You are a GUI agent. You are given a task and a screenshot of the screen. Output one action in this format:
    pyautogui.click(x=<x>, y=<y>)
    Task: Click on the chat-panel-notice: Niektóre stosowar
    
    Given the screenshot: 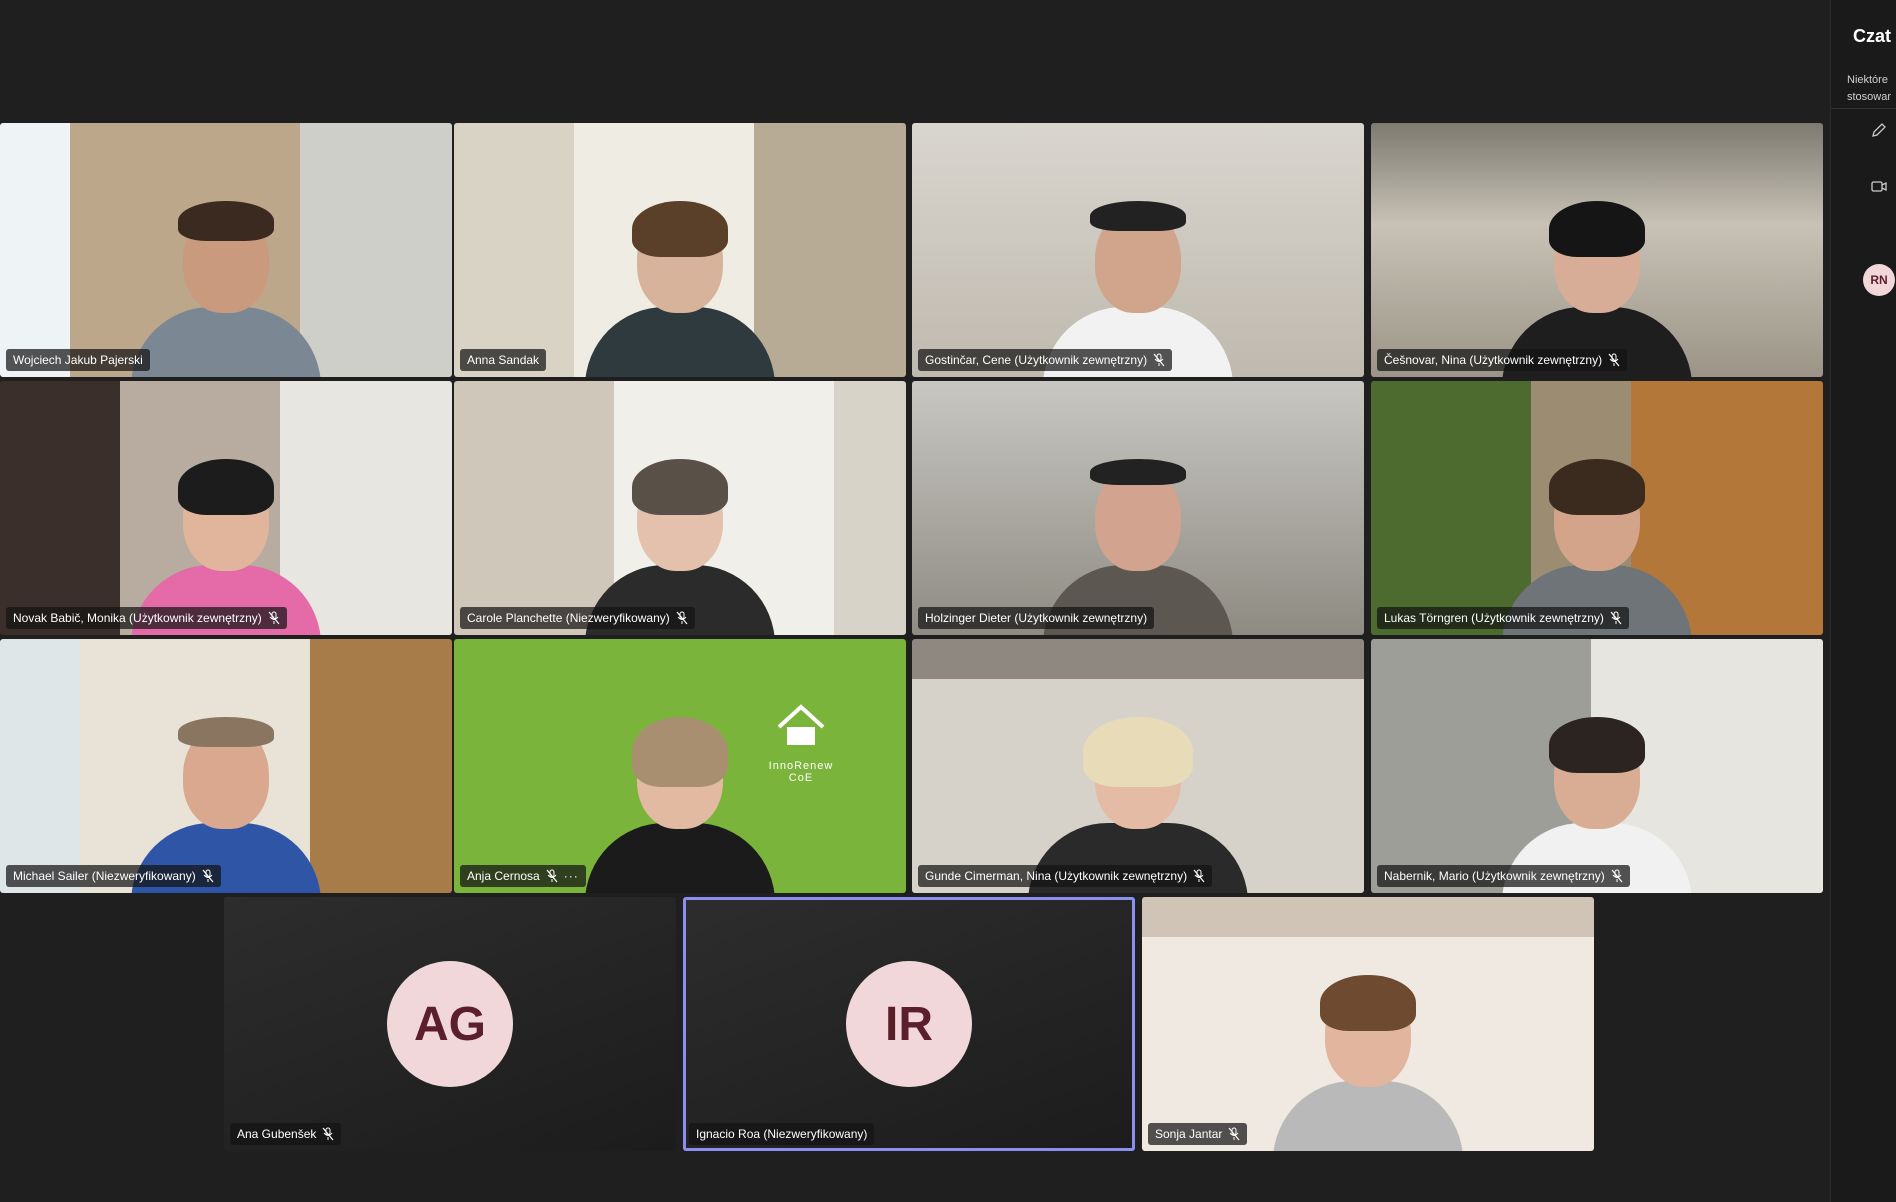 What is the action you would take?
    pyautogui.click(x=1869, y=89)
    